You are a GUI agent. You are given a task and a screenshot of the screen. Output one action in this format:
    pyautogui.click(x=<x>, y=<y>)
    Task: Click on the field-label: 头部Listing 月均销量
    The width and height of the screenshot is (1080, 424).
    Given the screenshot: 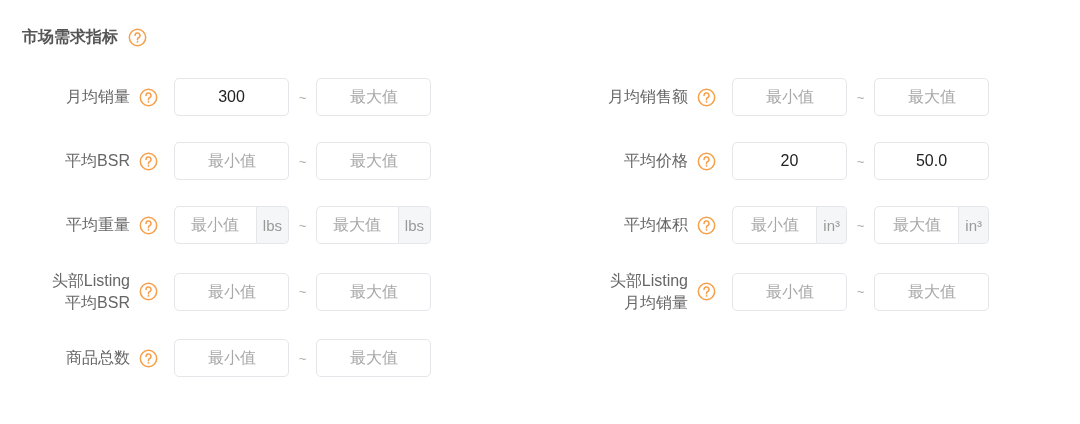 What is the action you would take?
    pyautogui.click(x=648, y=292)
    